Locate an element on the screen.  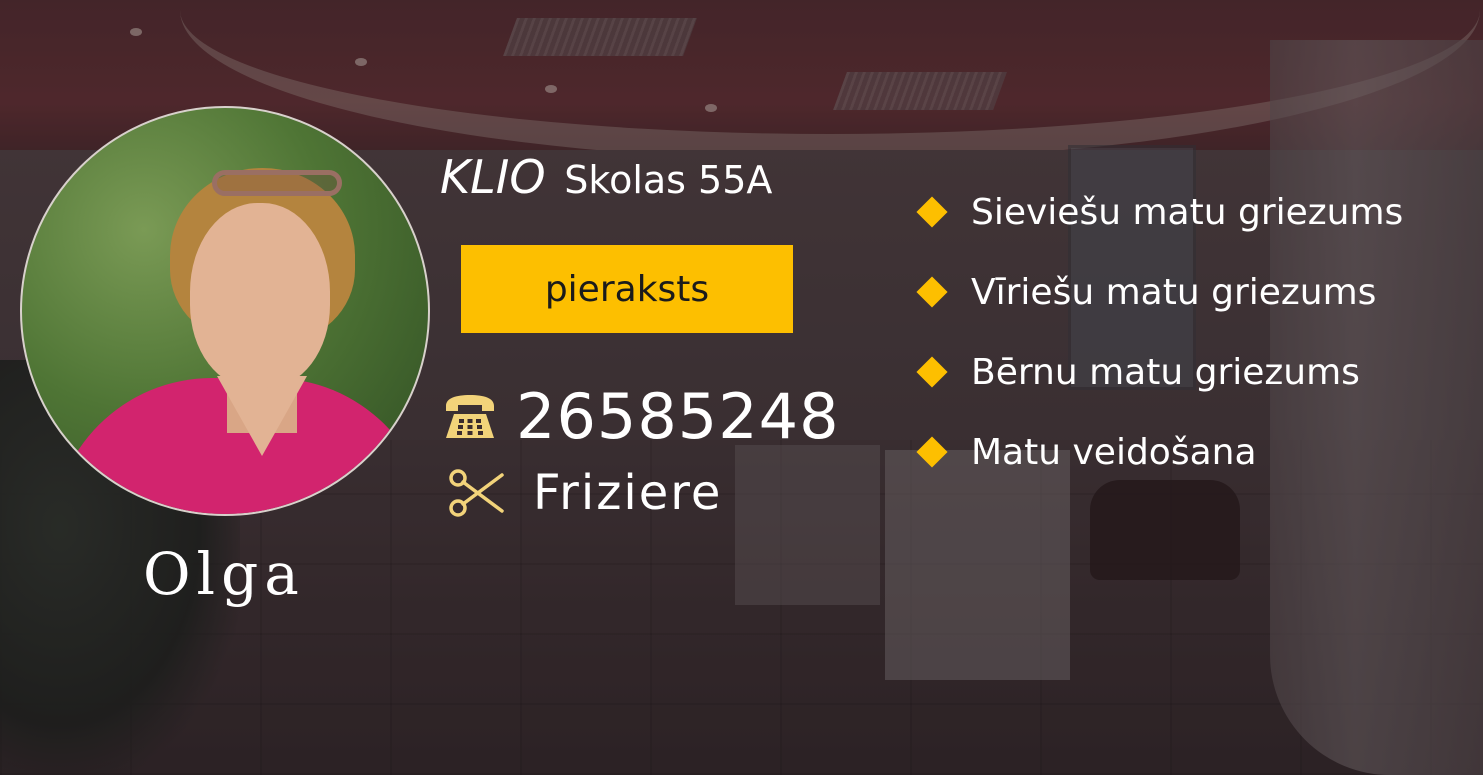
salon-address: Skolas 55A is located at coordinates (668, 180).